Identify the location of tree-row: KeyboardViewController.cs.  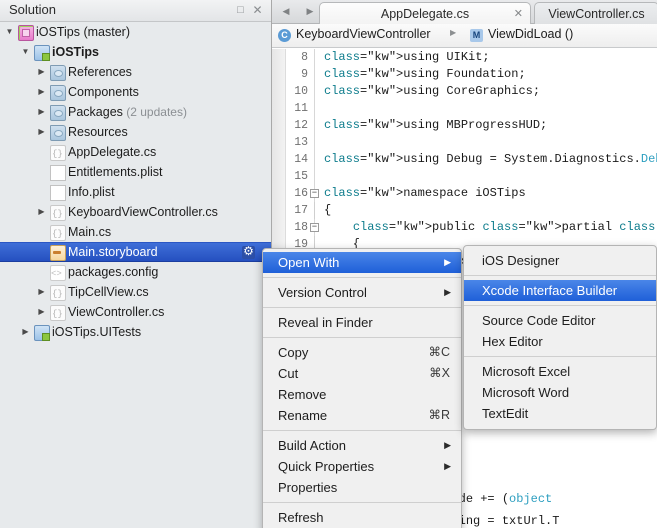
(135, 213).